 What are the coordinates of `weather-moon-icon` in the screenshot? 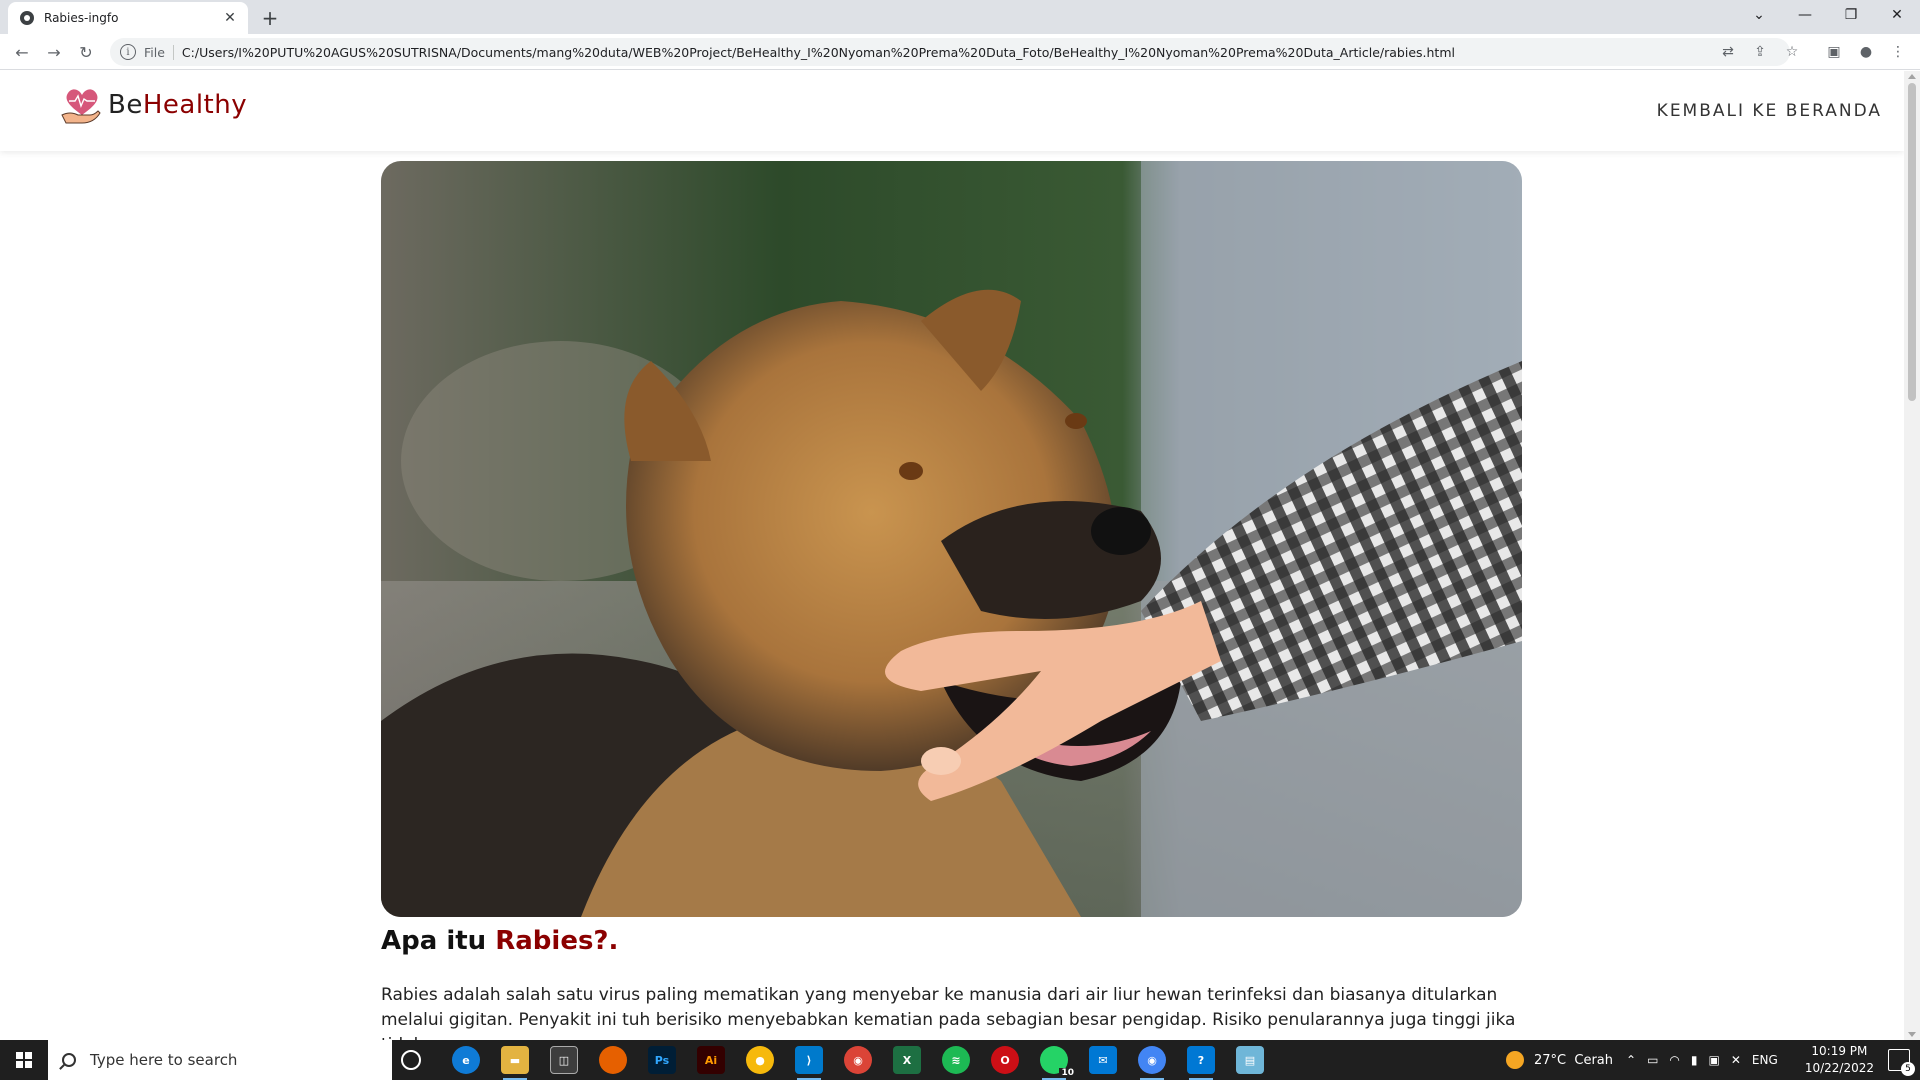 It's located at (1515, 1060).